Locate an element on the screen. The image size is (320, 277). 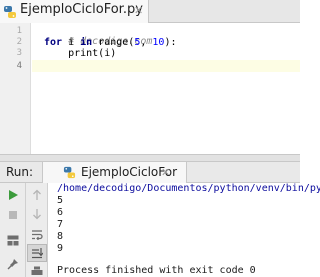
run-icon is located at coordinates (13, 195).